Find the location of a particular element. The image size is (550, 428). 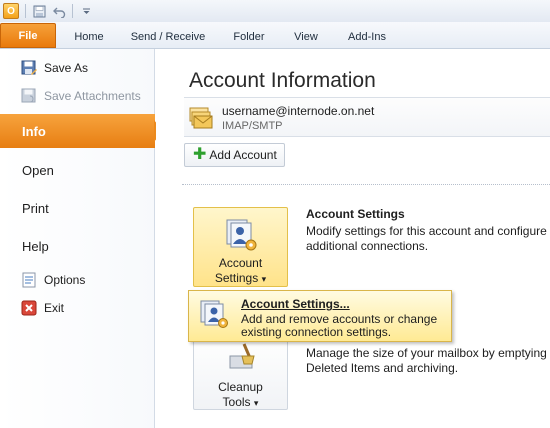

tab-file: File is located at coordinates (28, 35).